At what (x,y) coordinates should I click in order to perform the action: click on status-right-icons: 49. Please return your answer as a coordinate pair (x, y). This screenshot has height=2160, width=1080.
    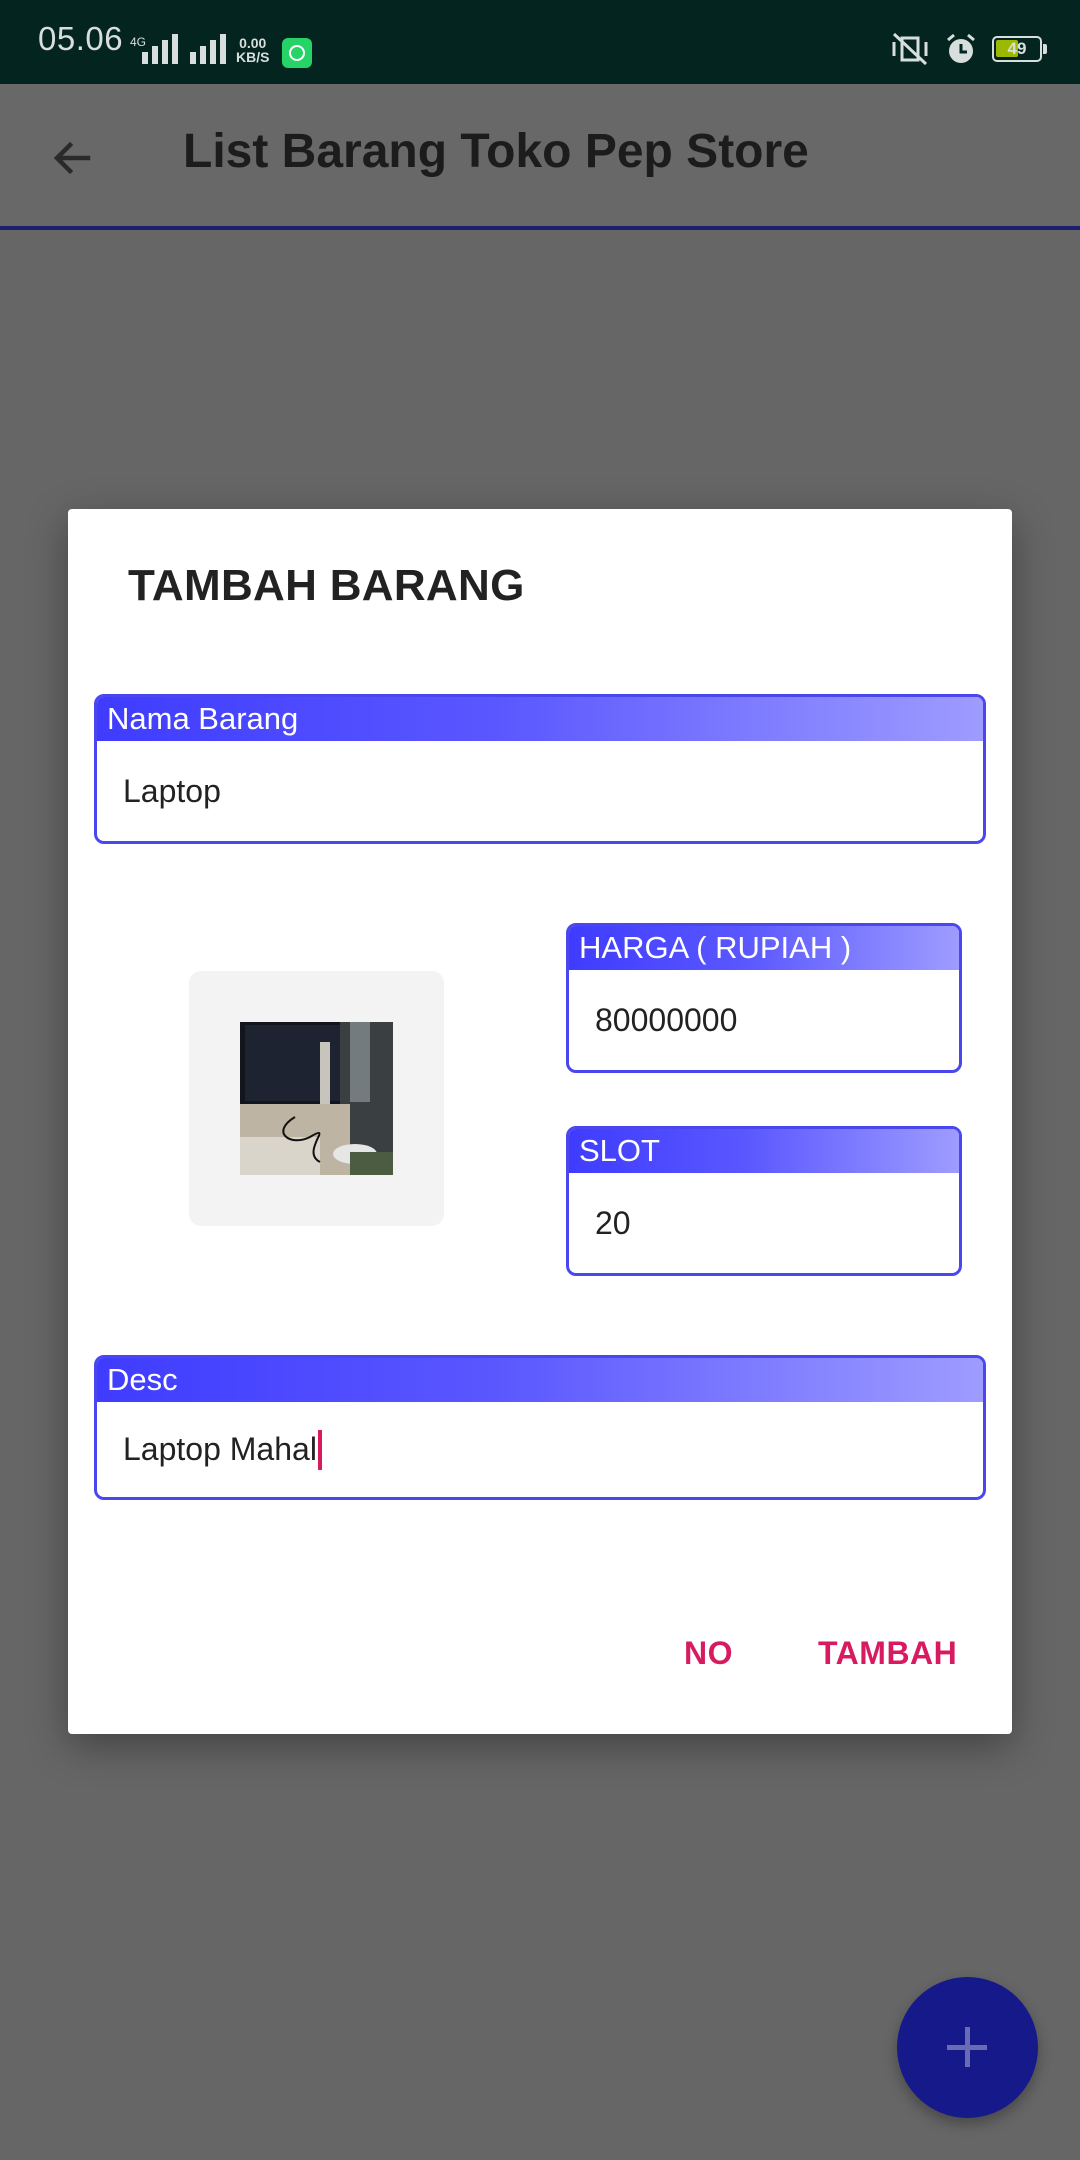
    Looking at the image, I should click on (968, 49).